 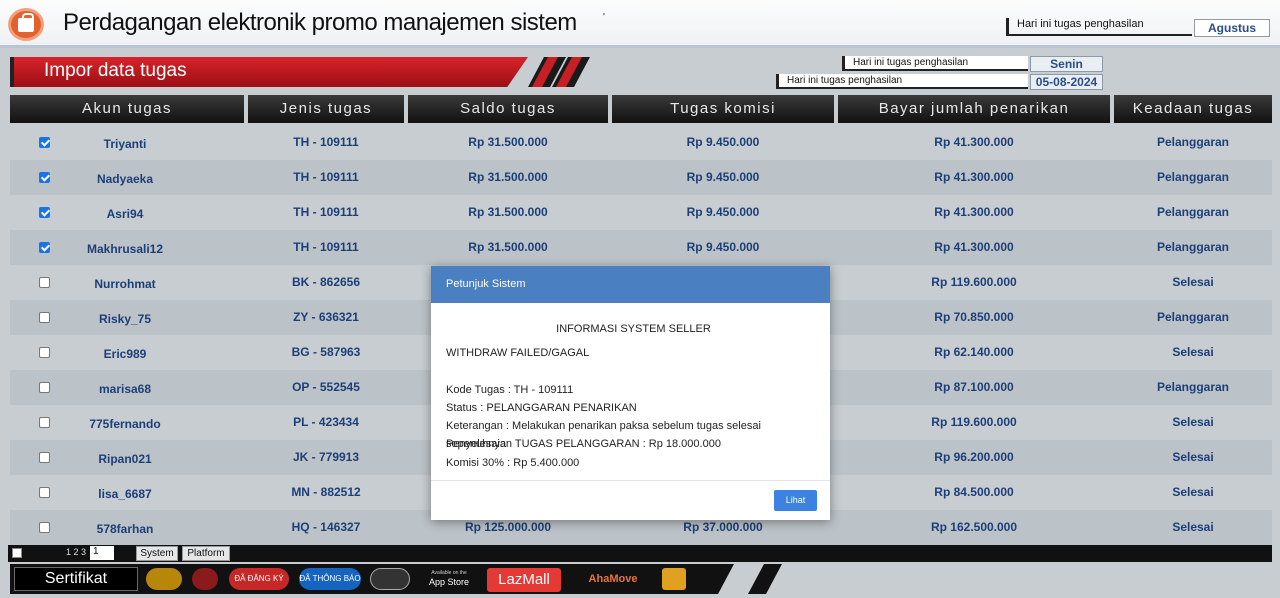 I want to click on cell-jenis: OP - 552545, so click(x=326, y=387).